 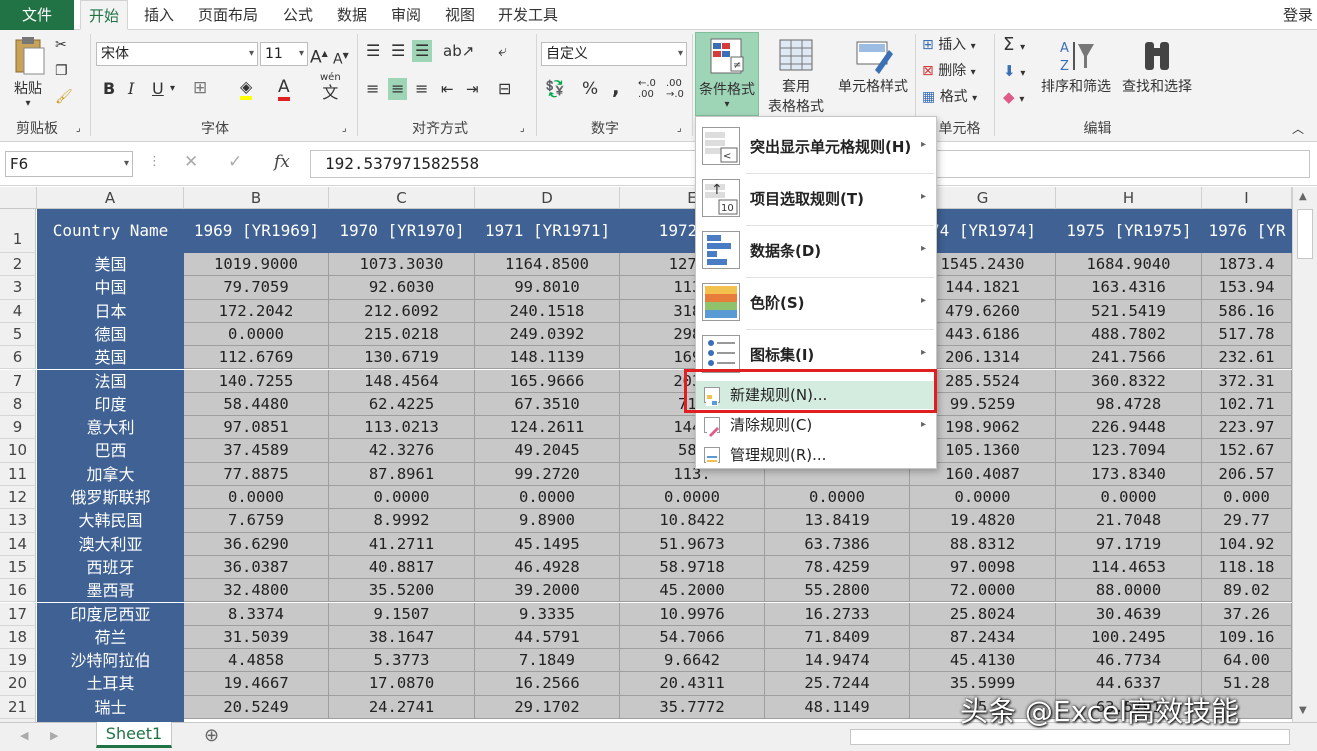 What do you see at coordinates (402, 288) in the screenshot?
I see `data-cell: 92.6030` at bounding box center [402, 288].